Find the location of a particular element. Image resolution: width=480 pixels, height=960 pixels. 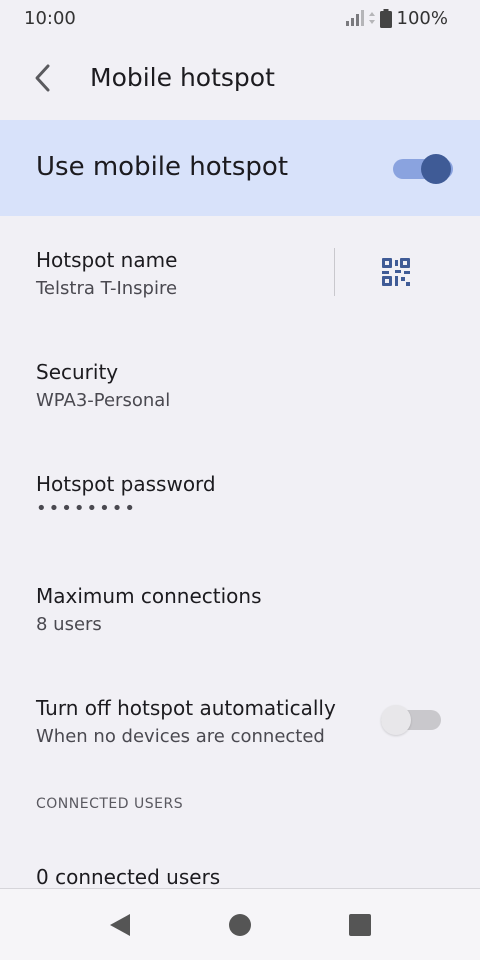

maximum-connections-title: Maximum connections is located at coordinates (149, 596).